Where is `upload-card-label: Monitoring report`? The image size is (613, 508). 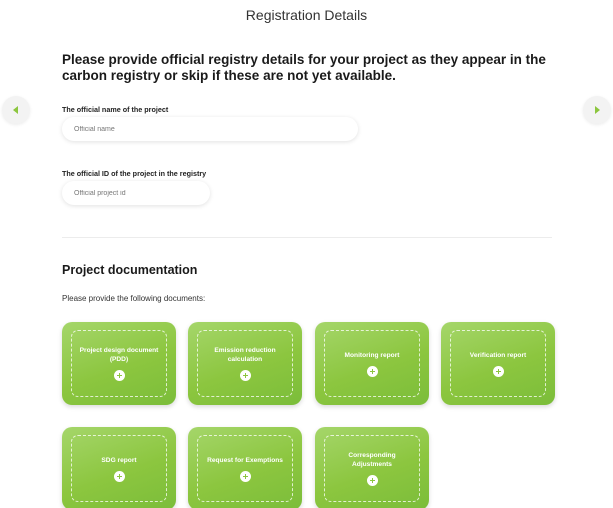
upload-card-label: Monitoring report is located at coordinates (372, 355).